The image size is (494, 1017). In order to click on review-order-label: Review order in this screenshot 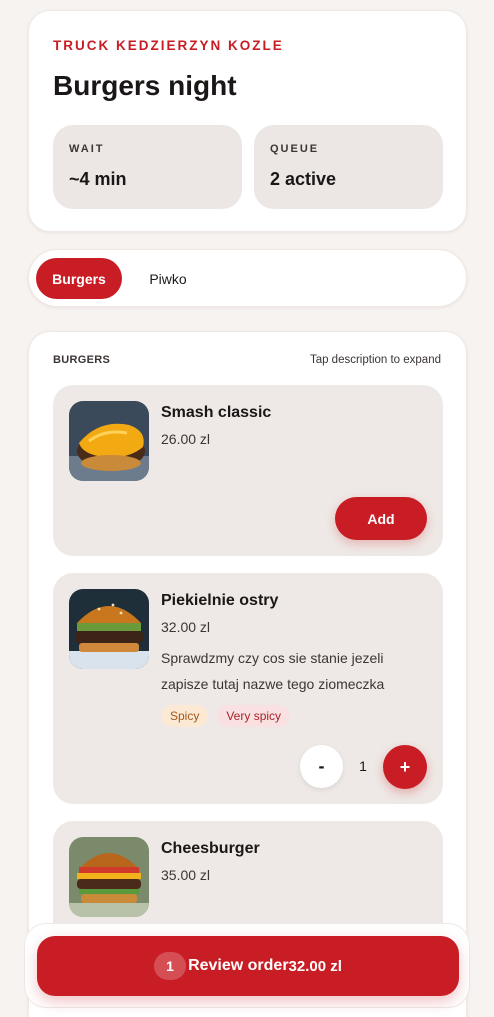, I will do `click(238, 965)`.